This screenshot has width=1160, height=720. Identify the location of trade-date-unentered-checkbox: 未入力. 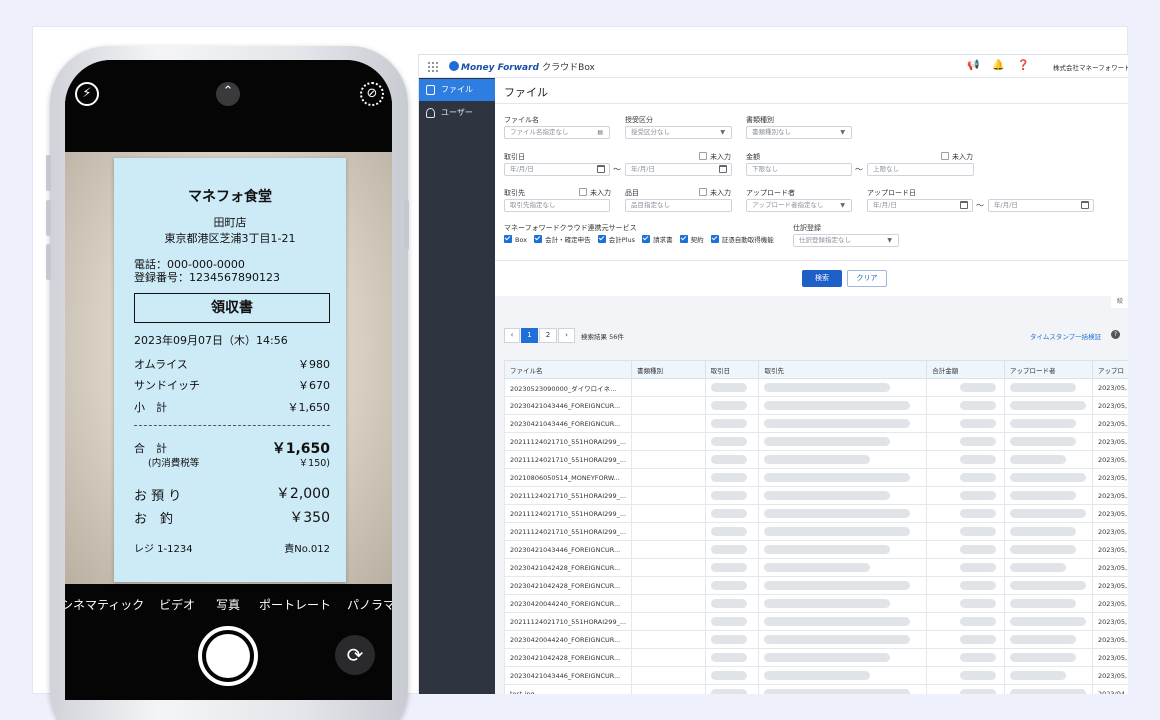
(715, 157).